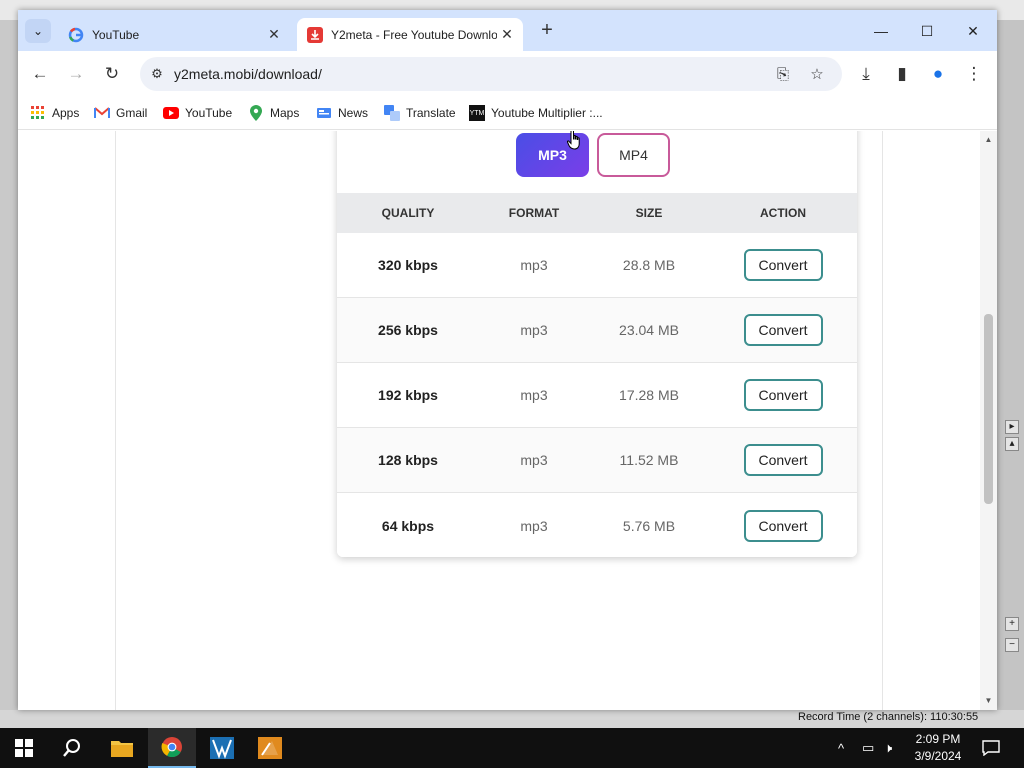  I want to click on clock-date: 3/9/2024, so click(938, 756).